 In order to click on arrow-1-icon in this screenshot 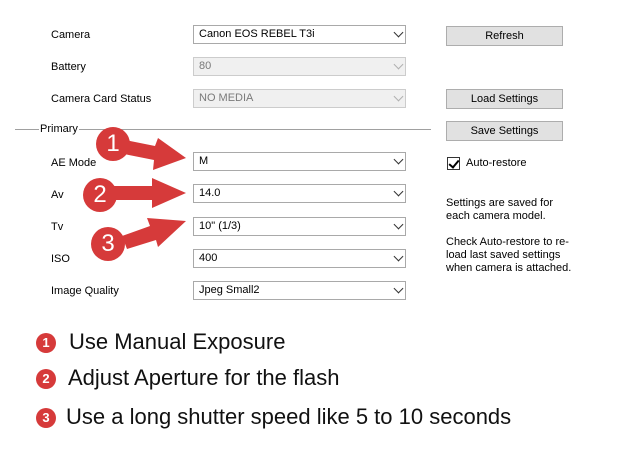, I will do `click(155, 154)`.